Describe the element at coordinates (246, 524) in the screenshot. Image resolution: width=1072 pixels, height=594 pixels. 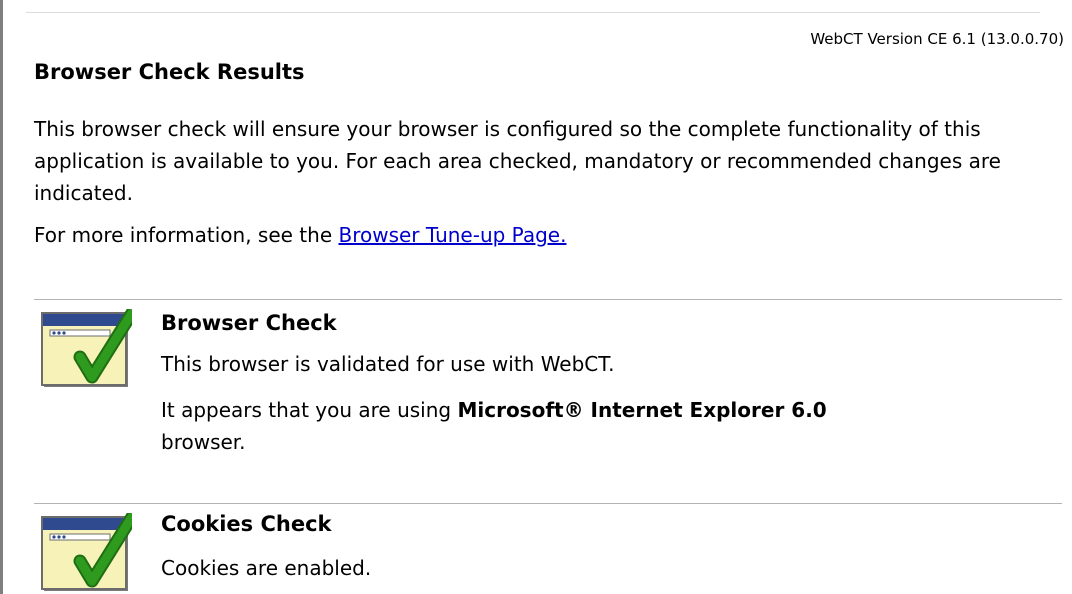
I see `cookies-check-title: Cookies Check` at that location.